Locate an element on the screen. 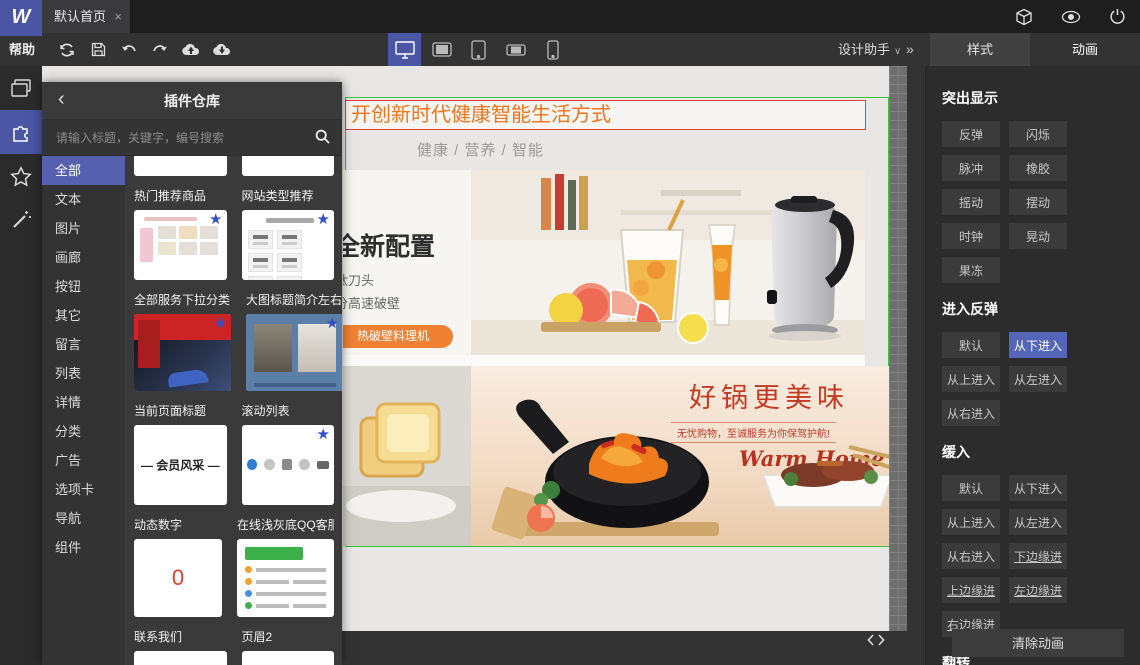 The width and height of the screenshot is (1140, 665). site-headline: 开创新时代健康智能生活方式 is located at coordinates (605, 115).